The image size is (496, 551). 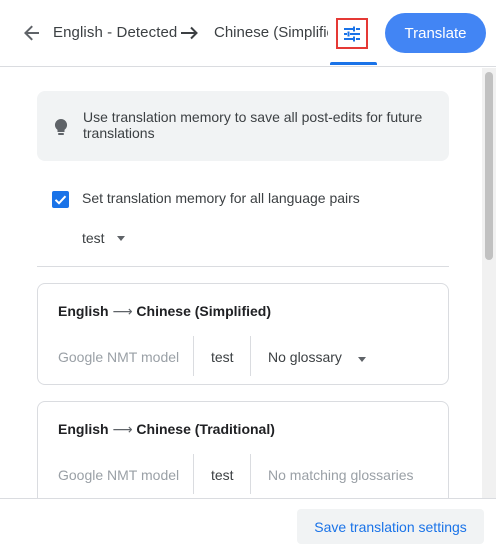 I want to click on check-icon, so click(x=60, y=200).